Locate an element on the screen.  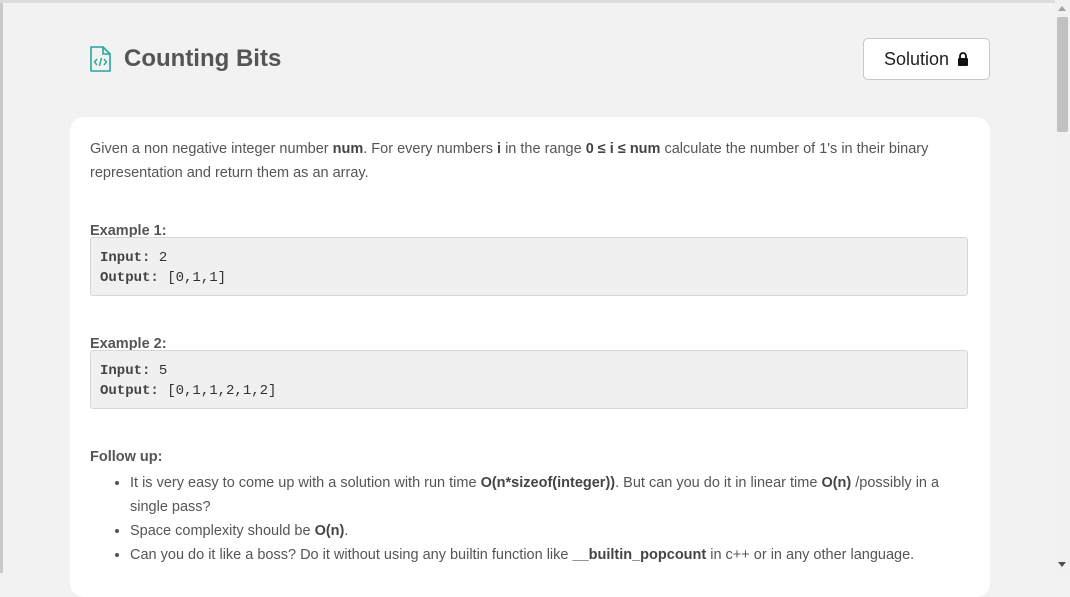
problem-header: Counting Bits Solution is located at coordinates (539, 60).